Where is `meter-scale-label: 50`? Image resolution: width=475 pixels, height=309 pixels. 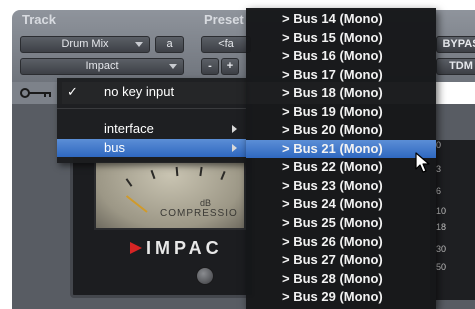 meter-scale-label: 50 is located at coordinates (441, 267).